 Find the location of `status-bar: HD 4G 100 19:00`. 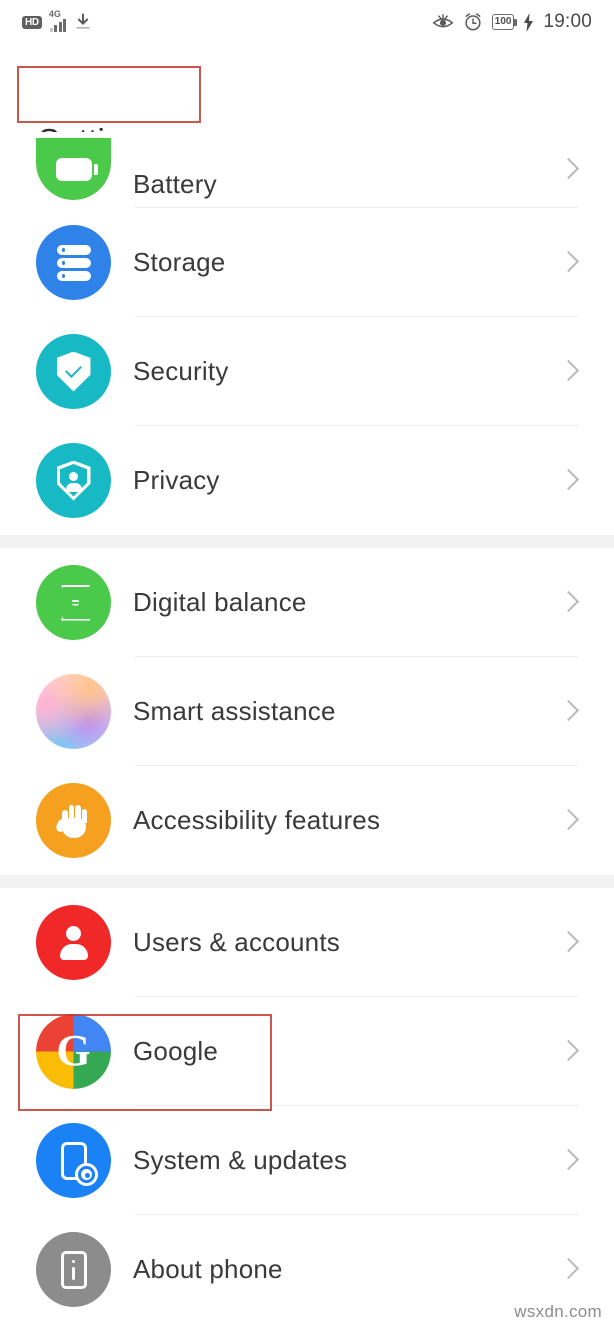

status-bar: HD 4G 100 19:00 is located at coordinates (307, 22).